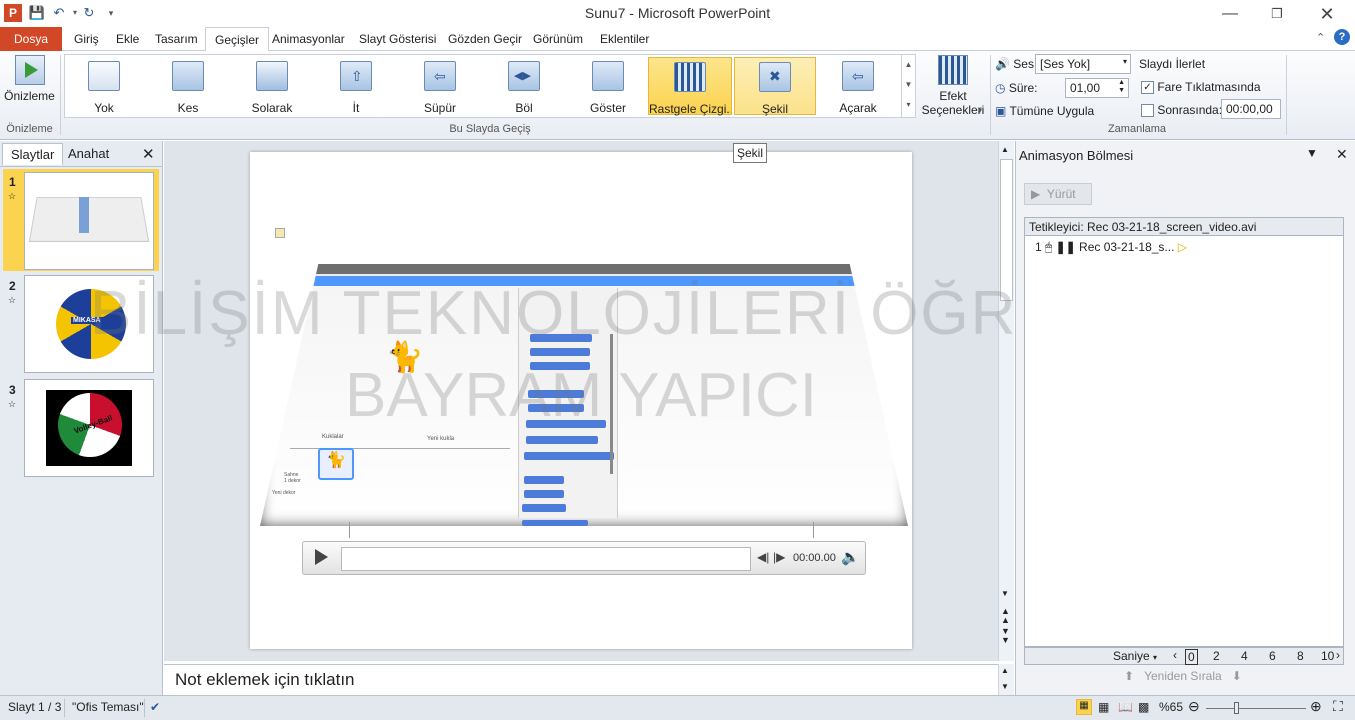 This screenshot has width=1355, height=720. I want to click on restore-button: ❐, so click(1277, 14).